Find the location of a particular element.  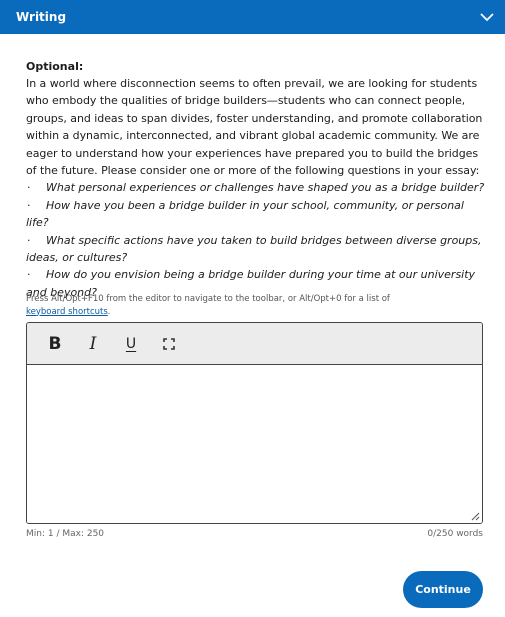

italic-button: I is located at coordinates (93, 344).